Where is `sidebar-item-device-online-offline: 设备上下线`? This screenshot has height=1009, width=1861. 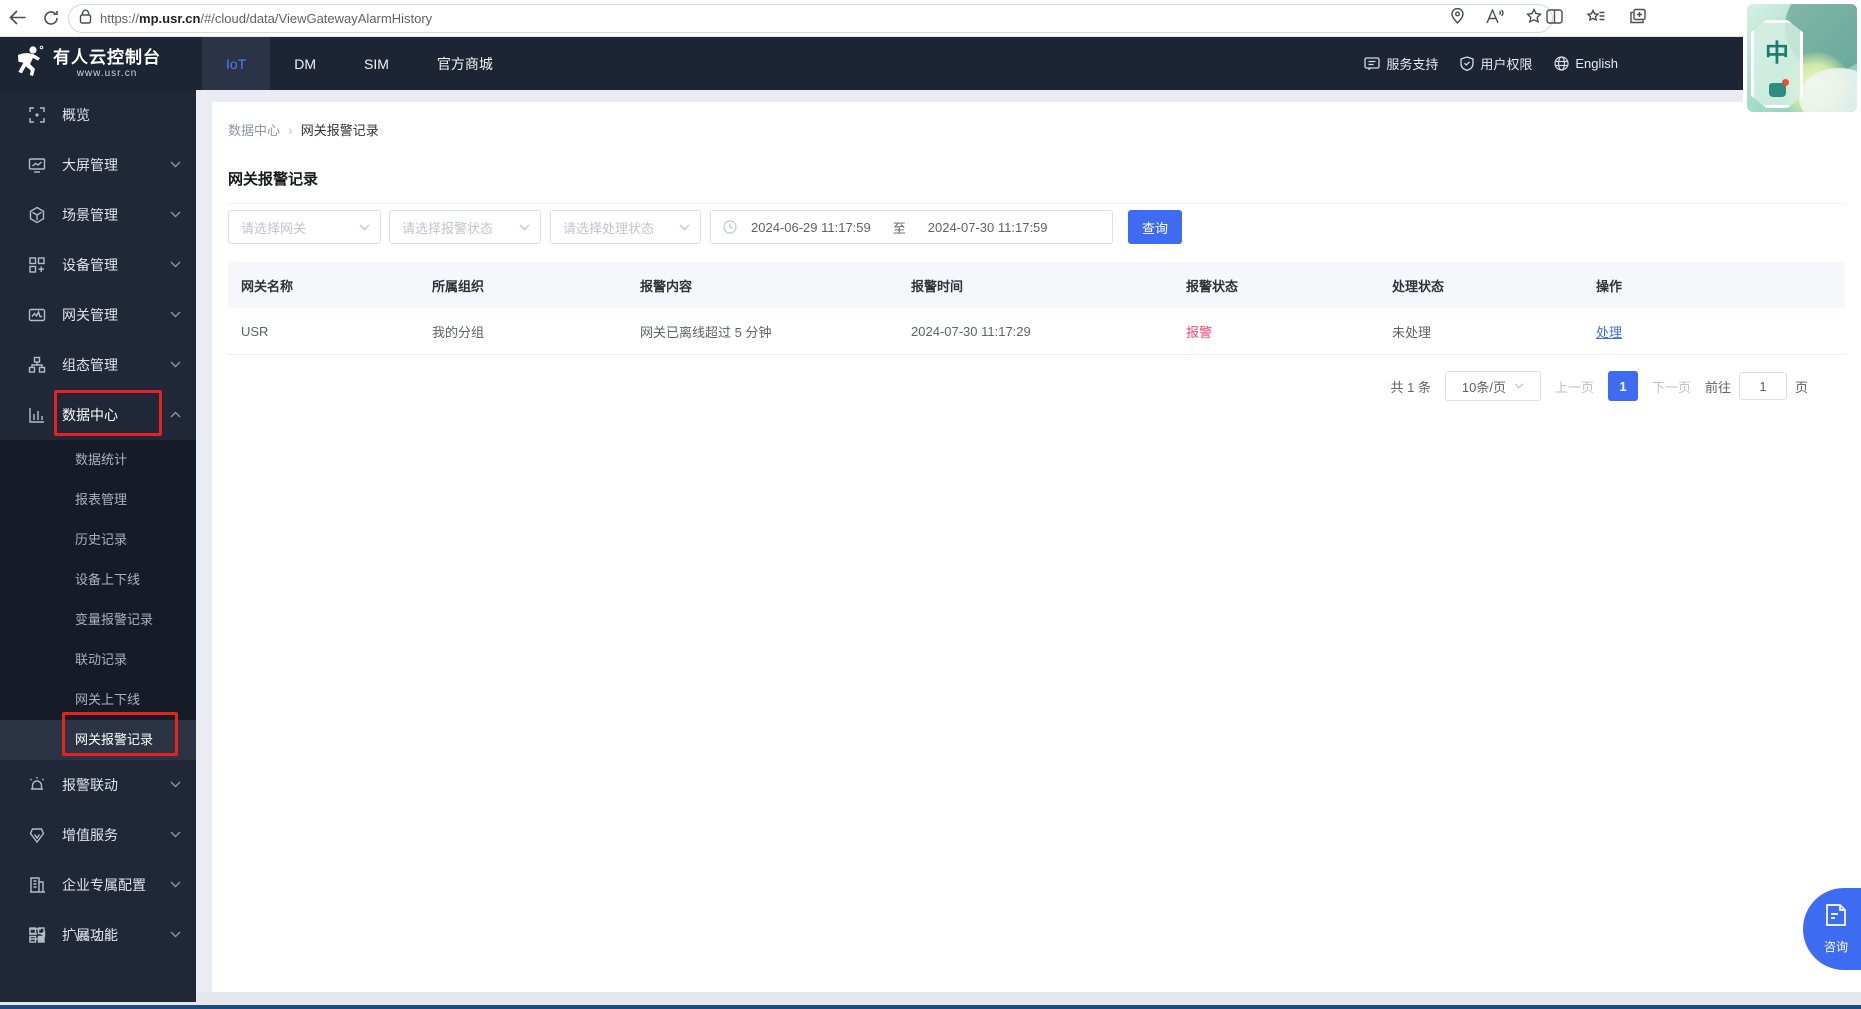
sidebar-item-device-online-offline: 设备上下线 is located at coordinates (98, 580).